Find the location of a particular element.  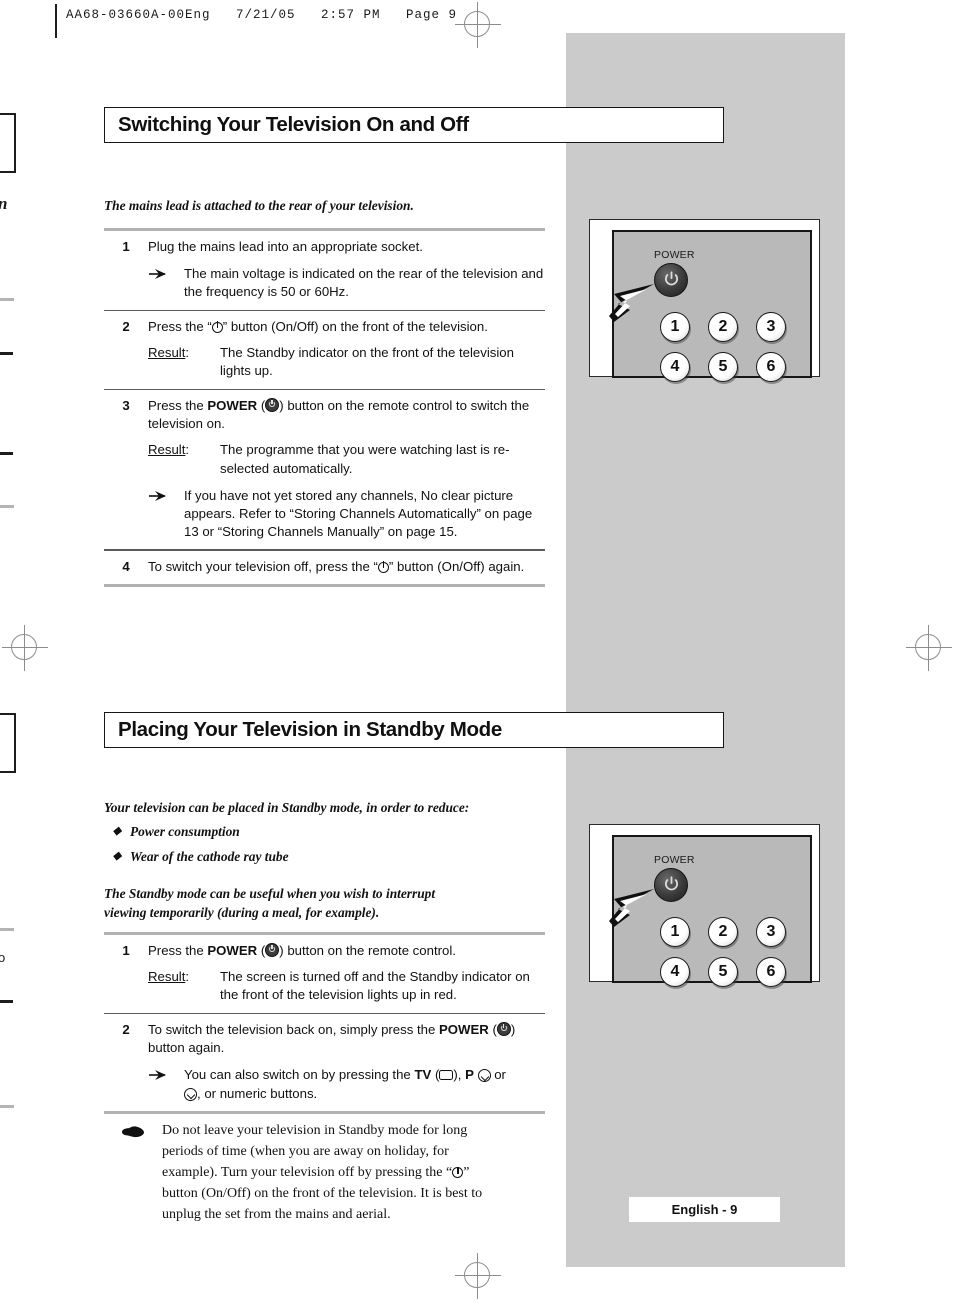

page-footer: English - 9 is located at coordinates (704, 1209).